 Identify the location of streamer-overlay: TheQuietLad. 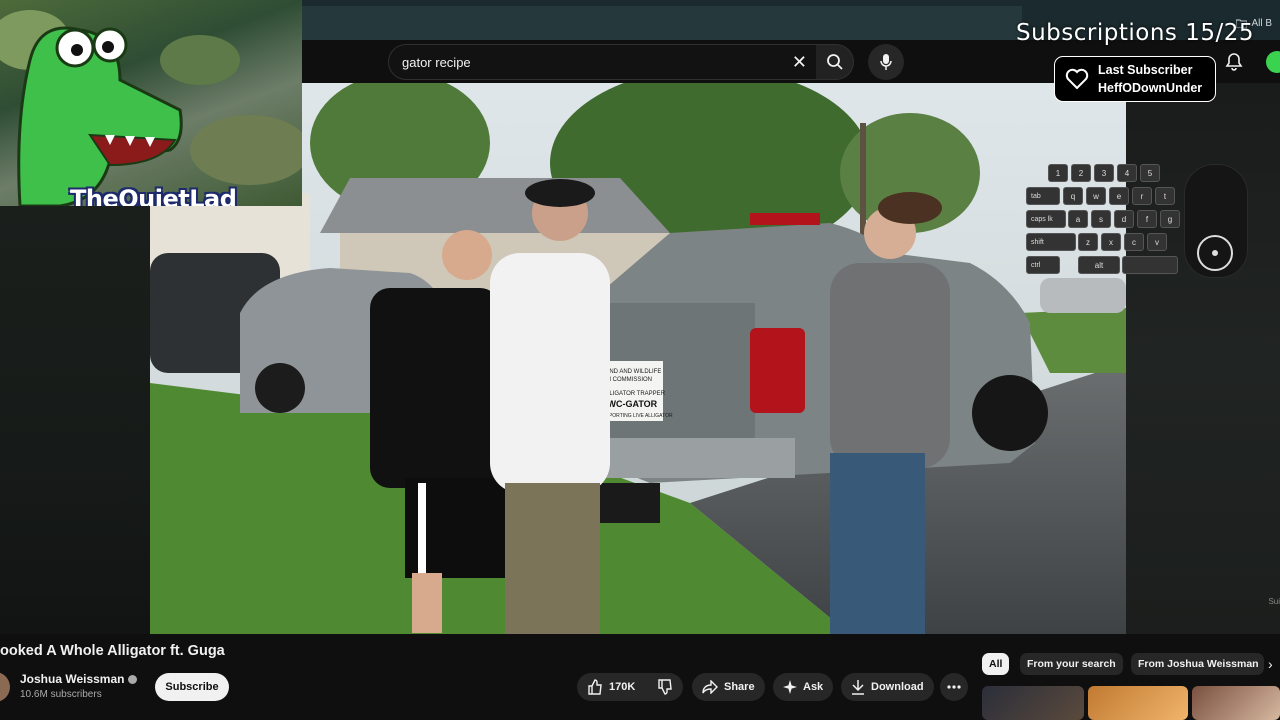
(151, 103).